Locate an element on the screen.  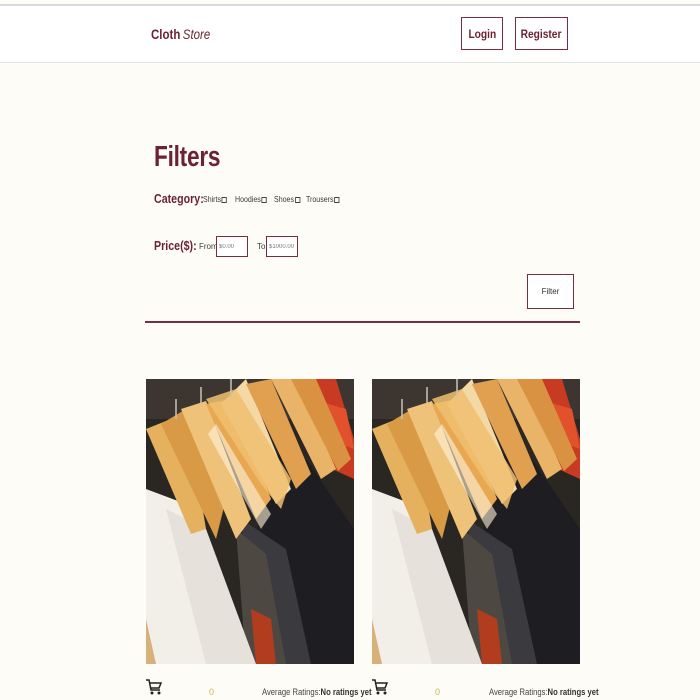
category-option-hoodies: Hoodies is located at coordinates (251, 199).